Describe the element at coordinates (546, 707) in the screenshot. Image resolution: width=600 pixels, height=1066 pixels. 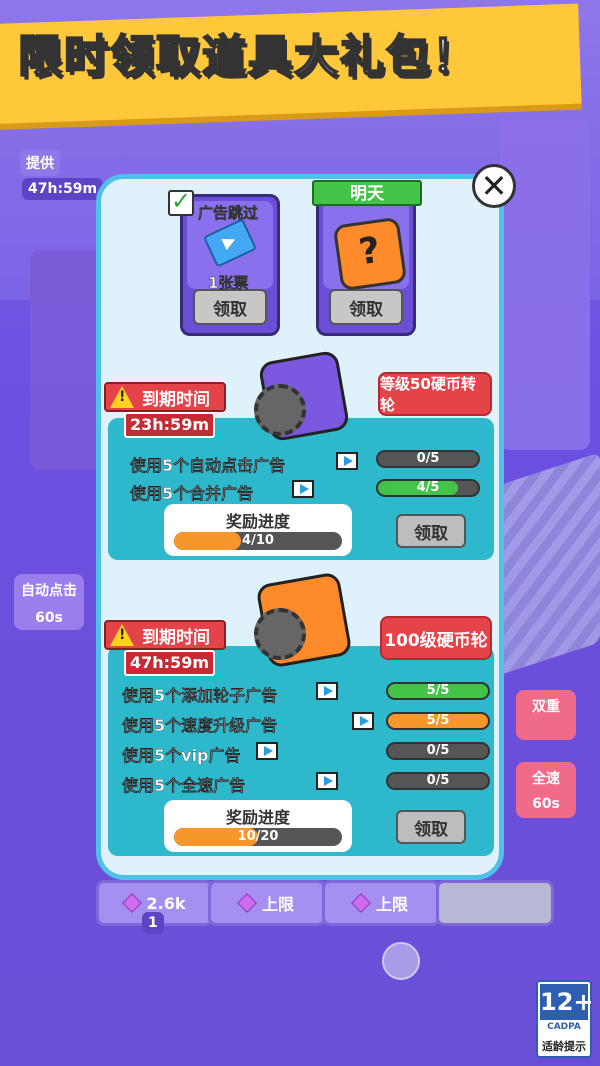
I see `double-label: 双重` at that location.